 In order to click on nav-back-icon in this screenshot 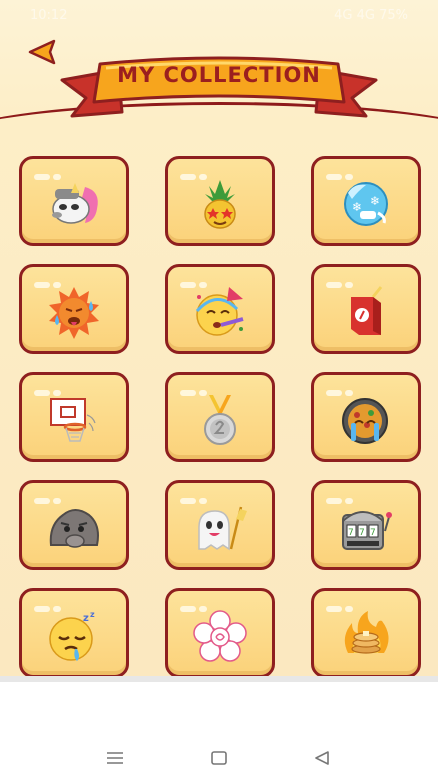, I will do `click(322, 758)`.